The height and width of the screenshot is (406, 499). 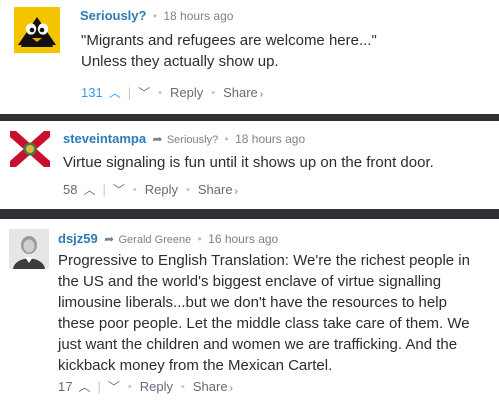 What do you see at coordinates (155, 240) in the screenshot?
I see `reply-to-author: Gerald Greene` at bounding box center [155, 240].